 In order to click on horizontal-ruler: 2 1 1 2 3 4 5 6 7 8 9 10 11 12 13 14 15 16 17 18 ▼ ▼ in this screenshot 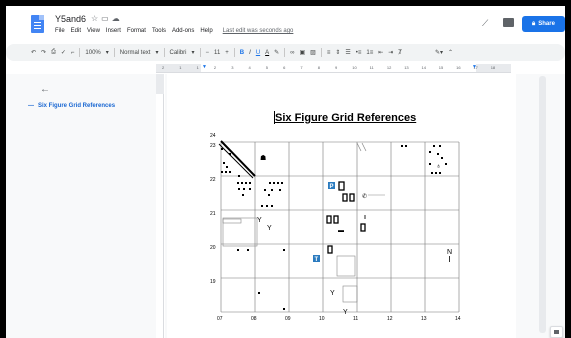, I will do `click(333, 68)`.